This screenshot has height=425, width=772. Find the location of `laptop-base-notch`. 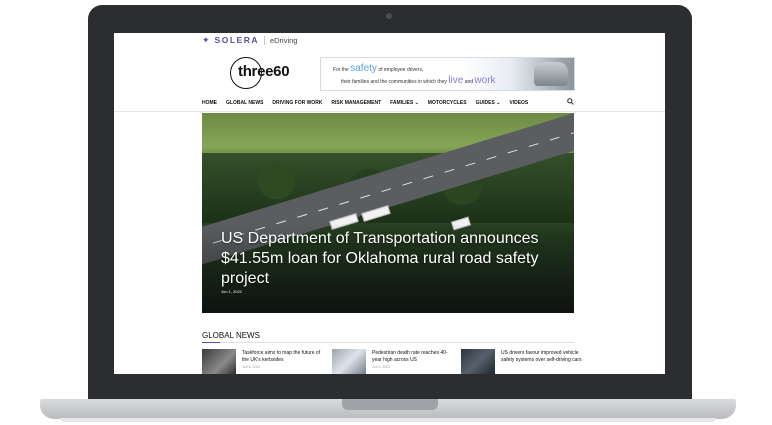

laptop-base-notch is located at coordinates (390, 404).